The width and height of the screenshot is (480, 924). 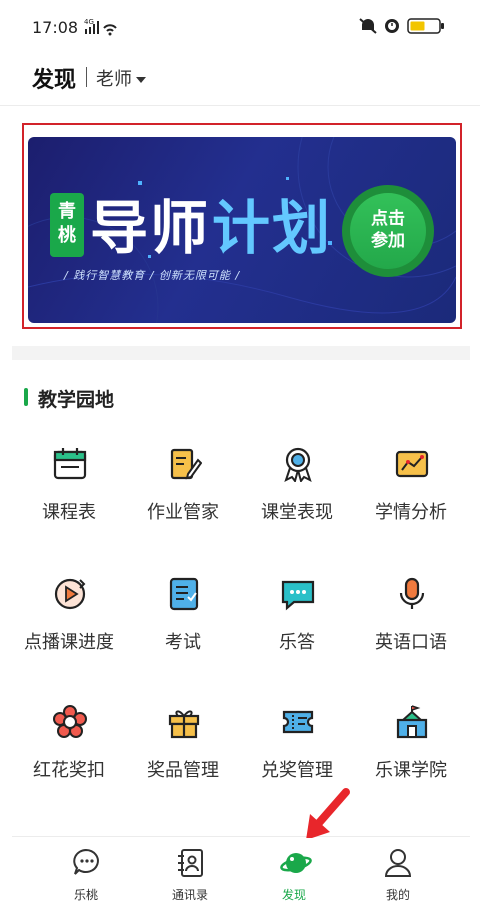 I want to click on battery-icon, so click(x=425, y=26).